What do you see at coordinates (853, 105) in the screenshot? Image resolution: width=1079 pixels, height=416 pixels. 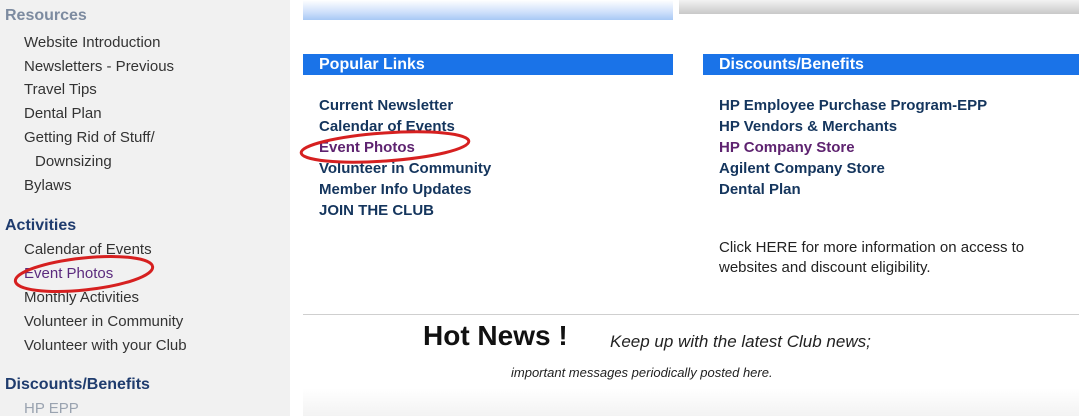 I see `link-hp-employee-purchase-program: HP Employee Purchase Program-EPP` at bounding box center [853, 105].